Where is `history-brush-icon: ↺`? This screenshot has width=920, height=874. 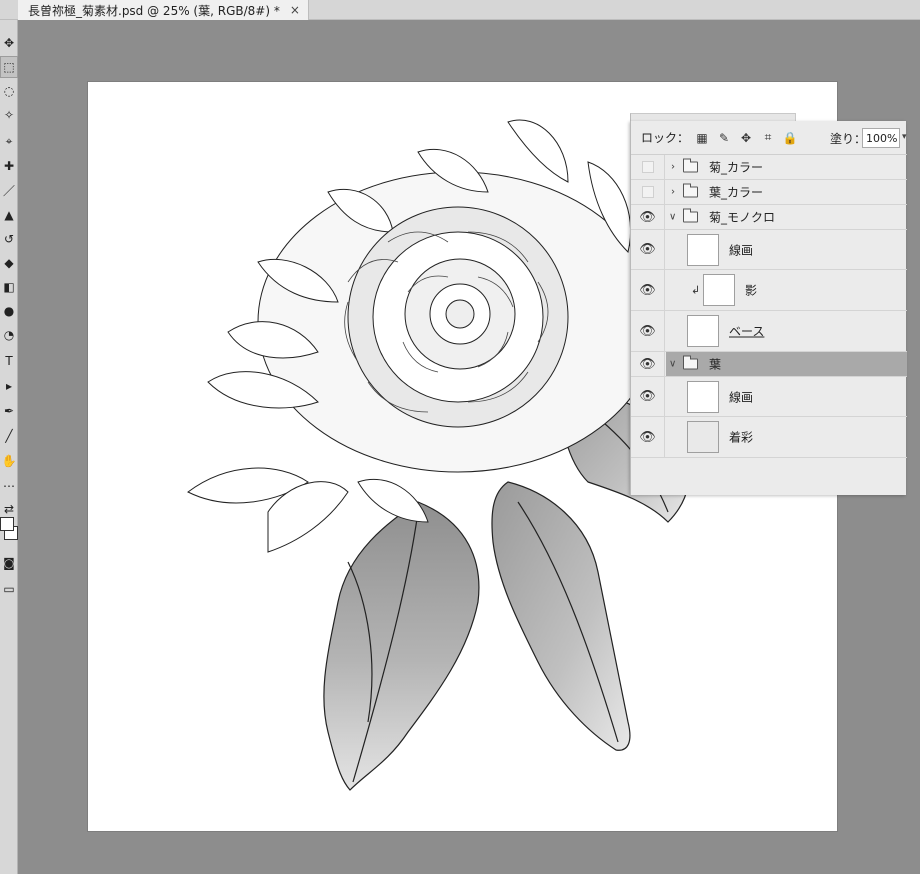
history-brush-icon: ↺ is located at coordinates (9, 239).